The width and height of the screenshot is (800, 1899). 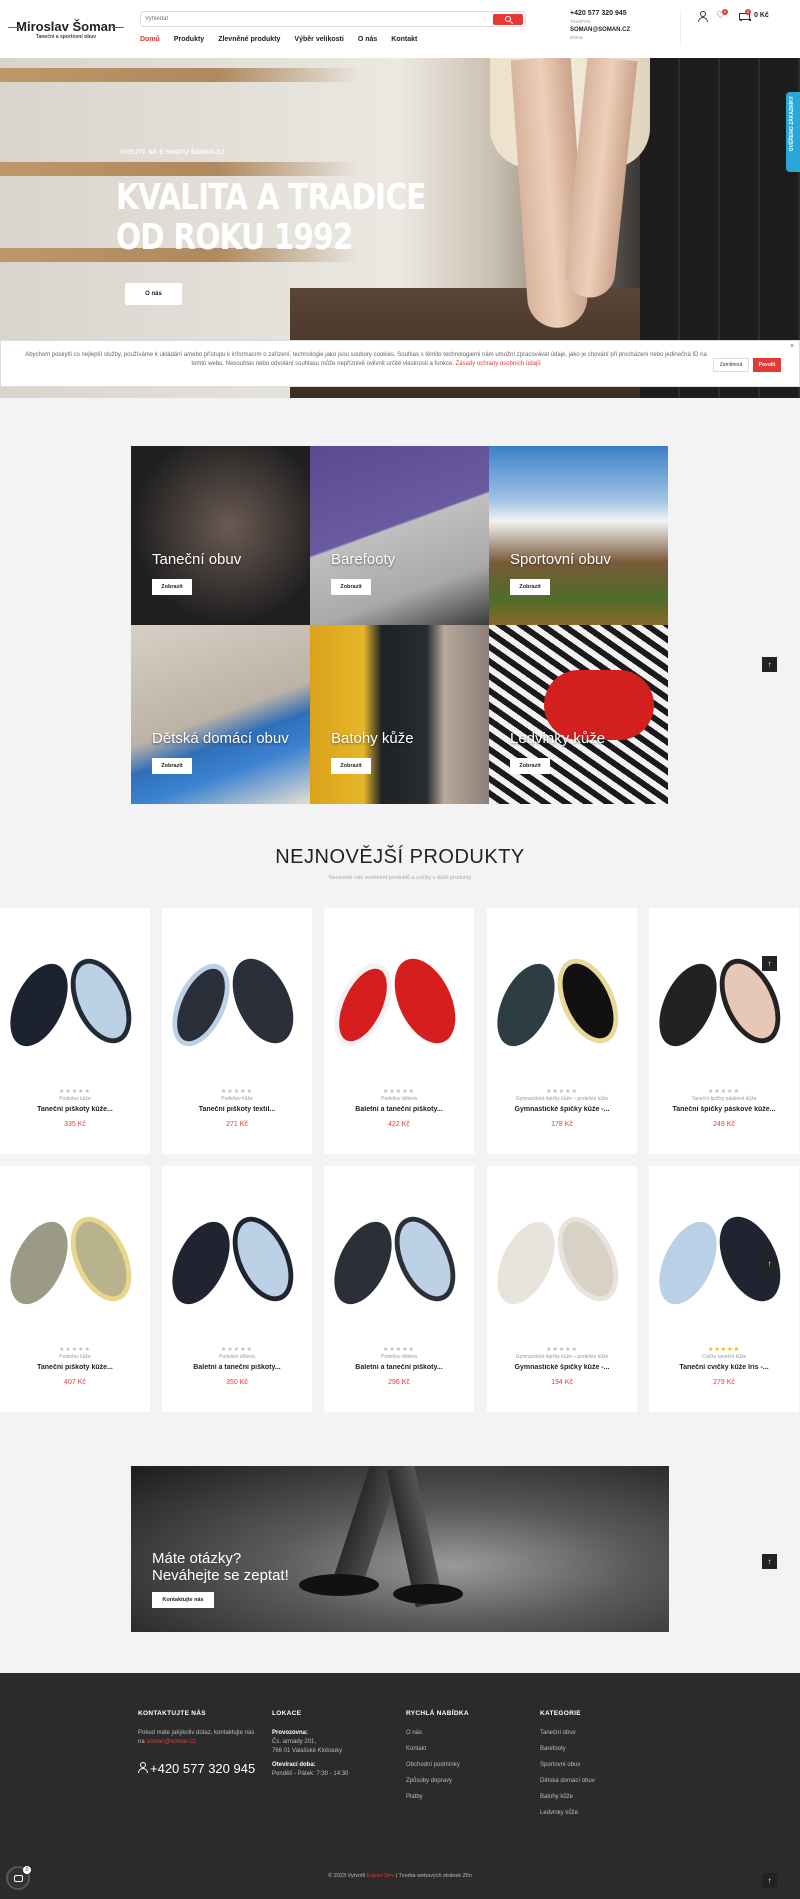 What do you see at coordinates (180, 75) in the screenshot?
I see `hero-decor` at bounding box center [180, 75].